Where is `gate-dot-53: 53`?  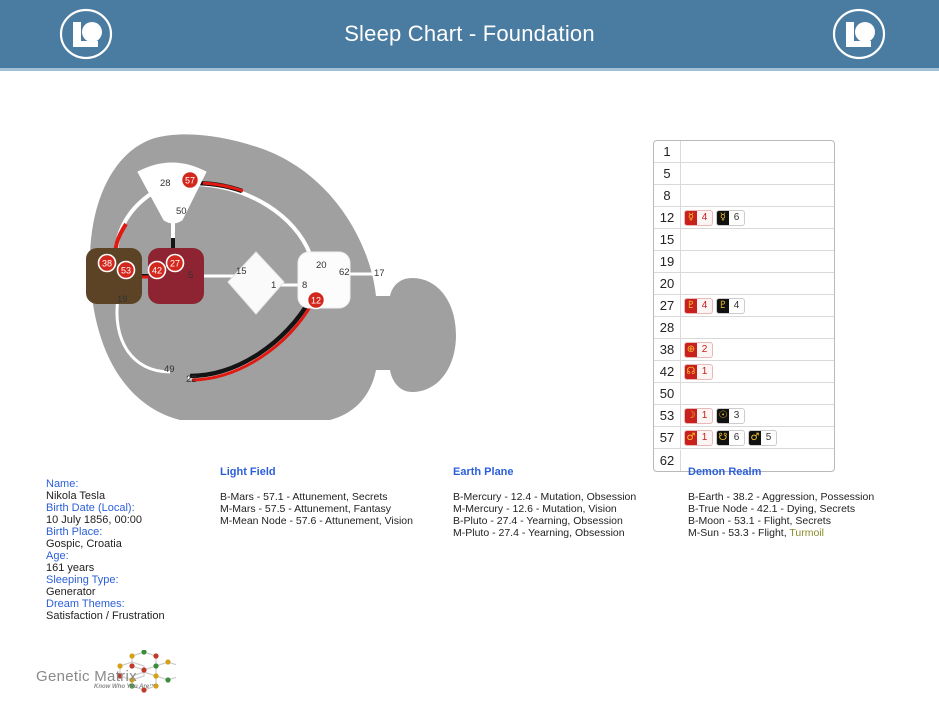 gate-dot-53: 53 is located at coordinates (126, 270).